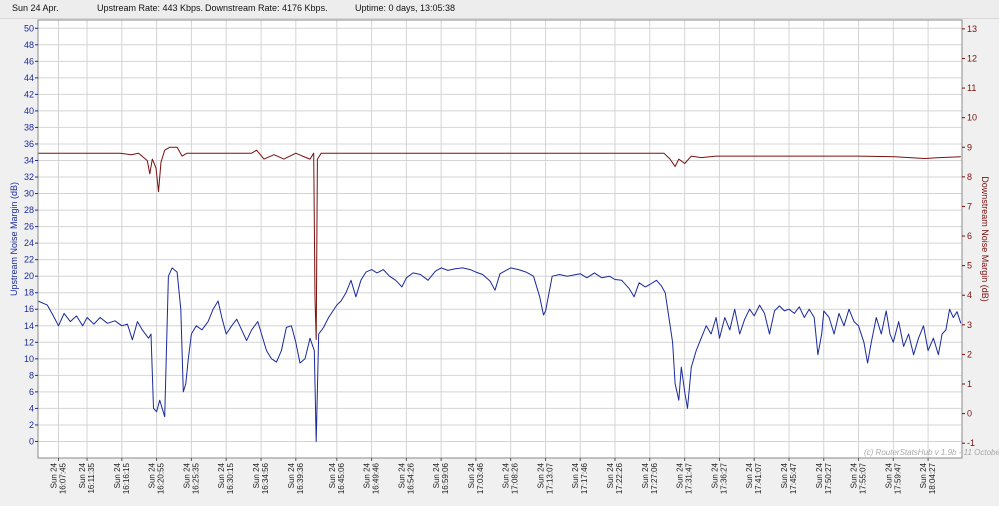 This screenshot has height=506, width=999. I want to click on left-tick-label: 38, so click(29, 127).